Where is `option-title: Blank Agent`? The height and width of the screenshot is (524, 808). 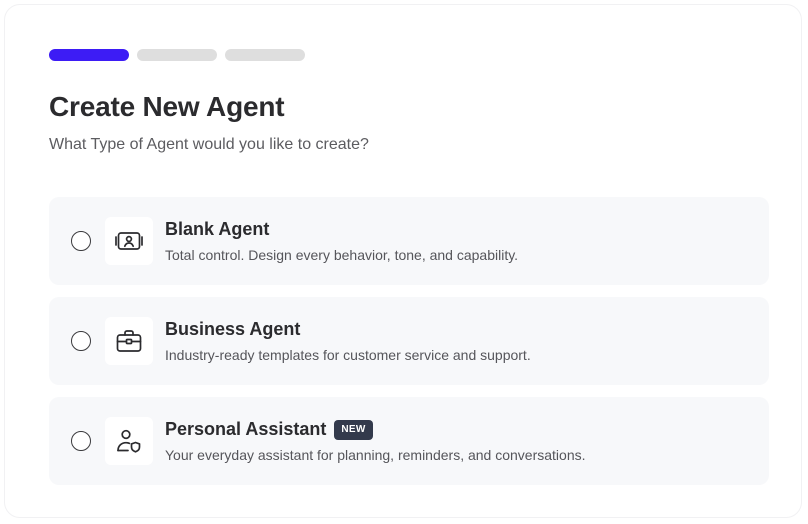
option-title: Blank Agent is located at coordinates (217, 229).